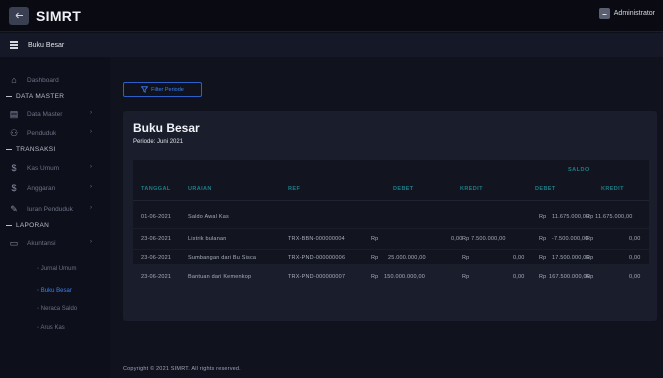 The image size is (663, 378). Describe the element at coordinates (331, 16) in the screenshot. I see `top-navbar: SIMRT Administrator` at that location.